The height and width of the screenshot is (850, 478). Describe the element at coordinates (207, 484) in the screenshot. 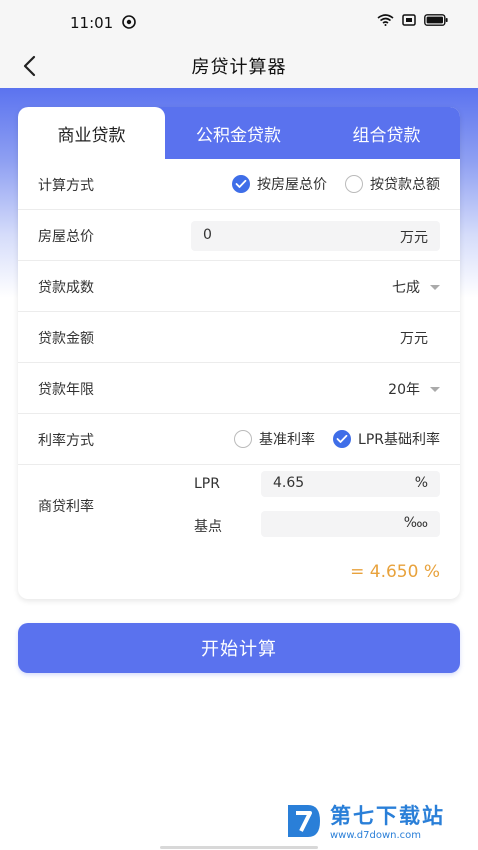

I see `lpr-label: LPR` at that location.